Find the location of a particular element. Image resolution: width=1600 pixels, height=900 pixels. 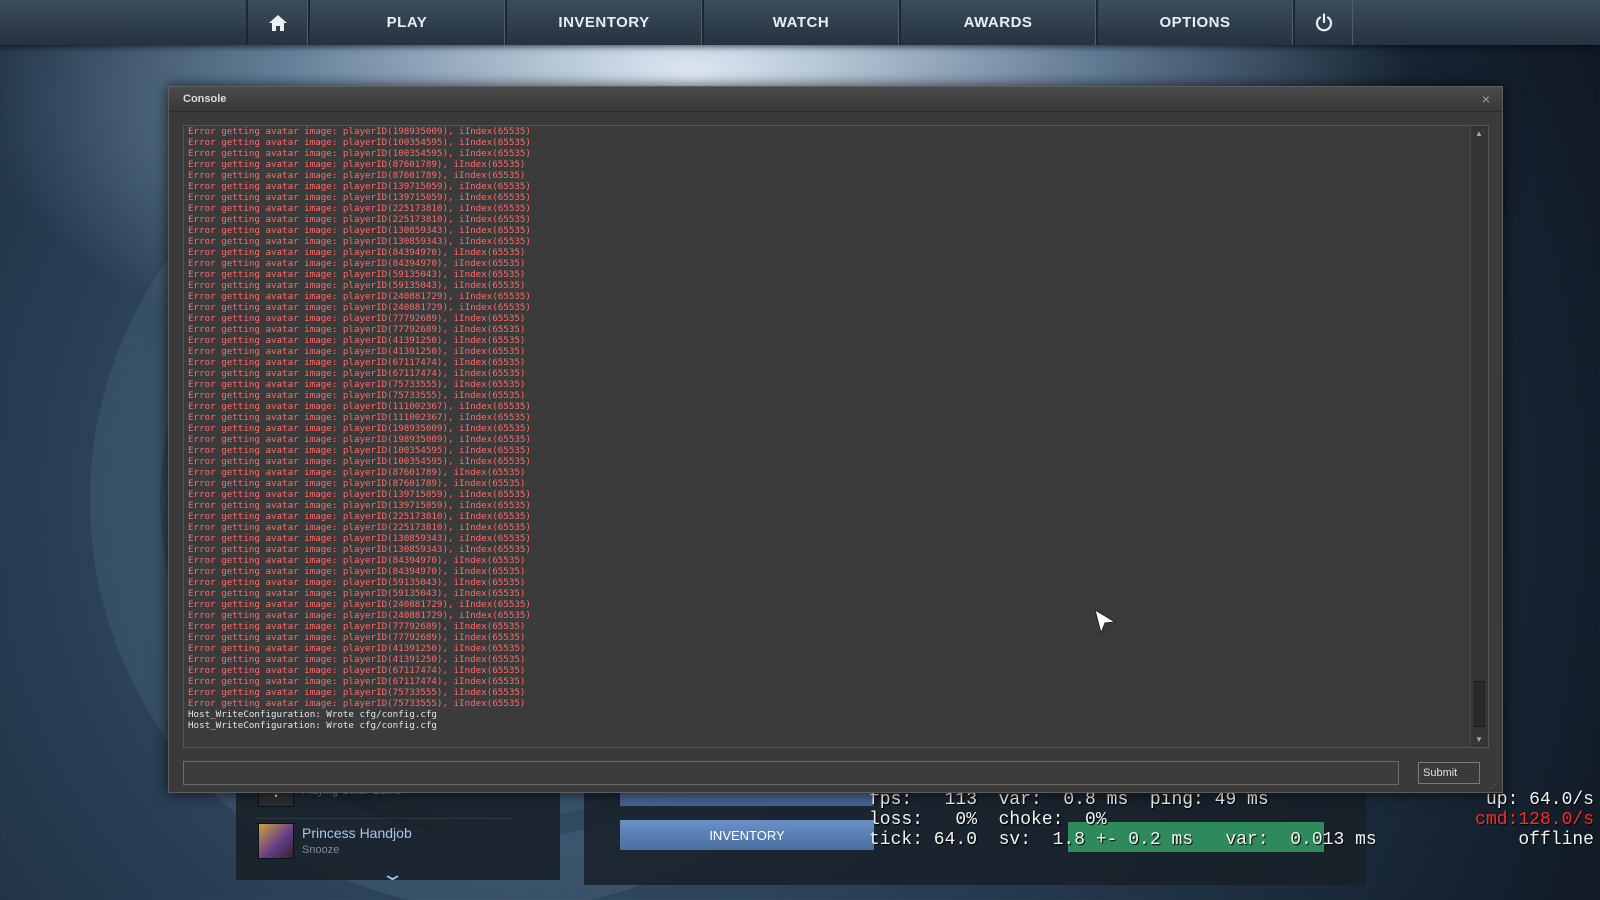

netgraph-up: up: 64.0/s is located at coordinates (1539, 800).